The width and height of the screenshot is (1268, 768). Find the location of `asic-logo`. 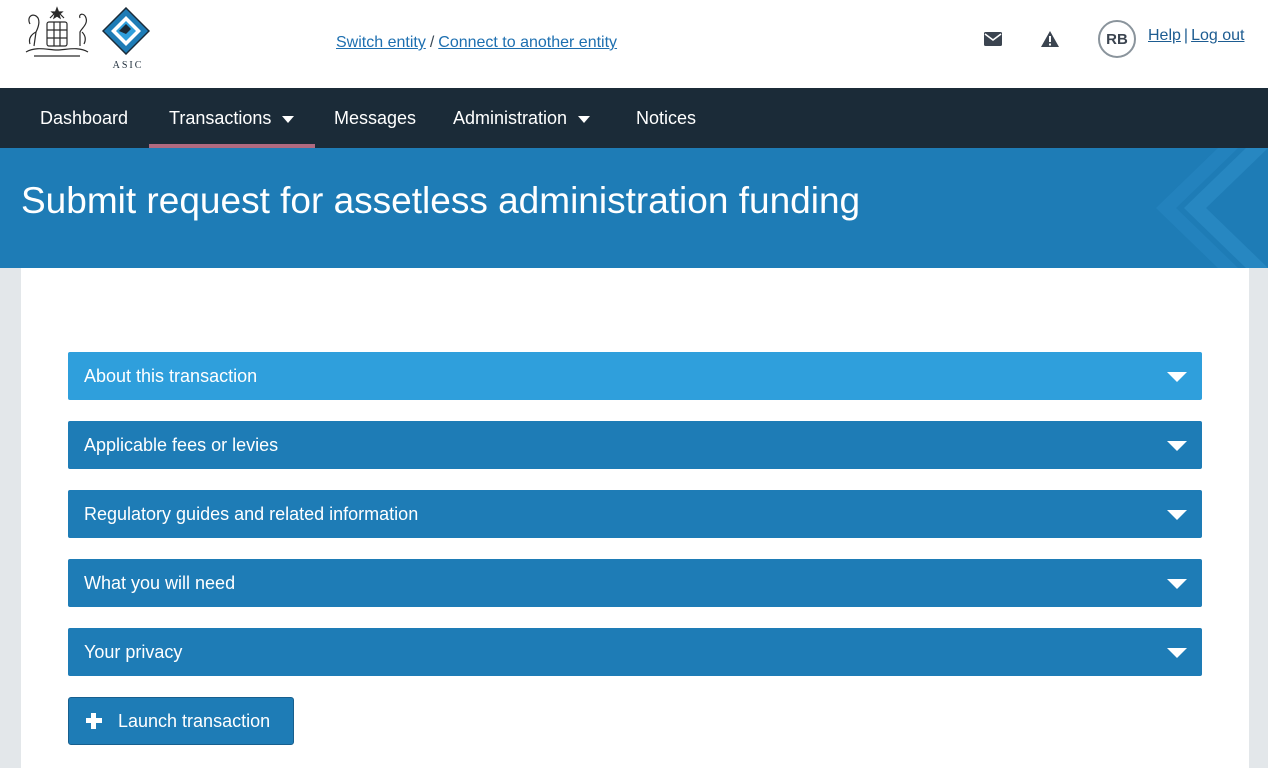

asic-logo is located at coordinates (126, 31).